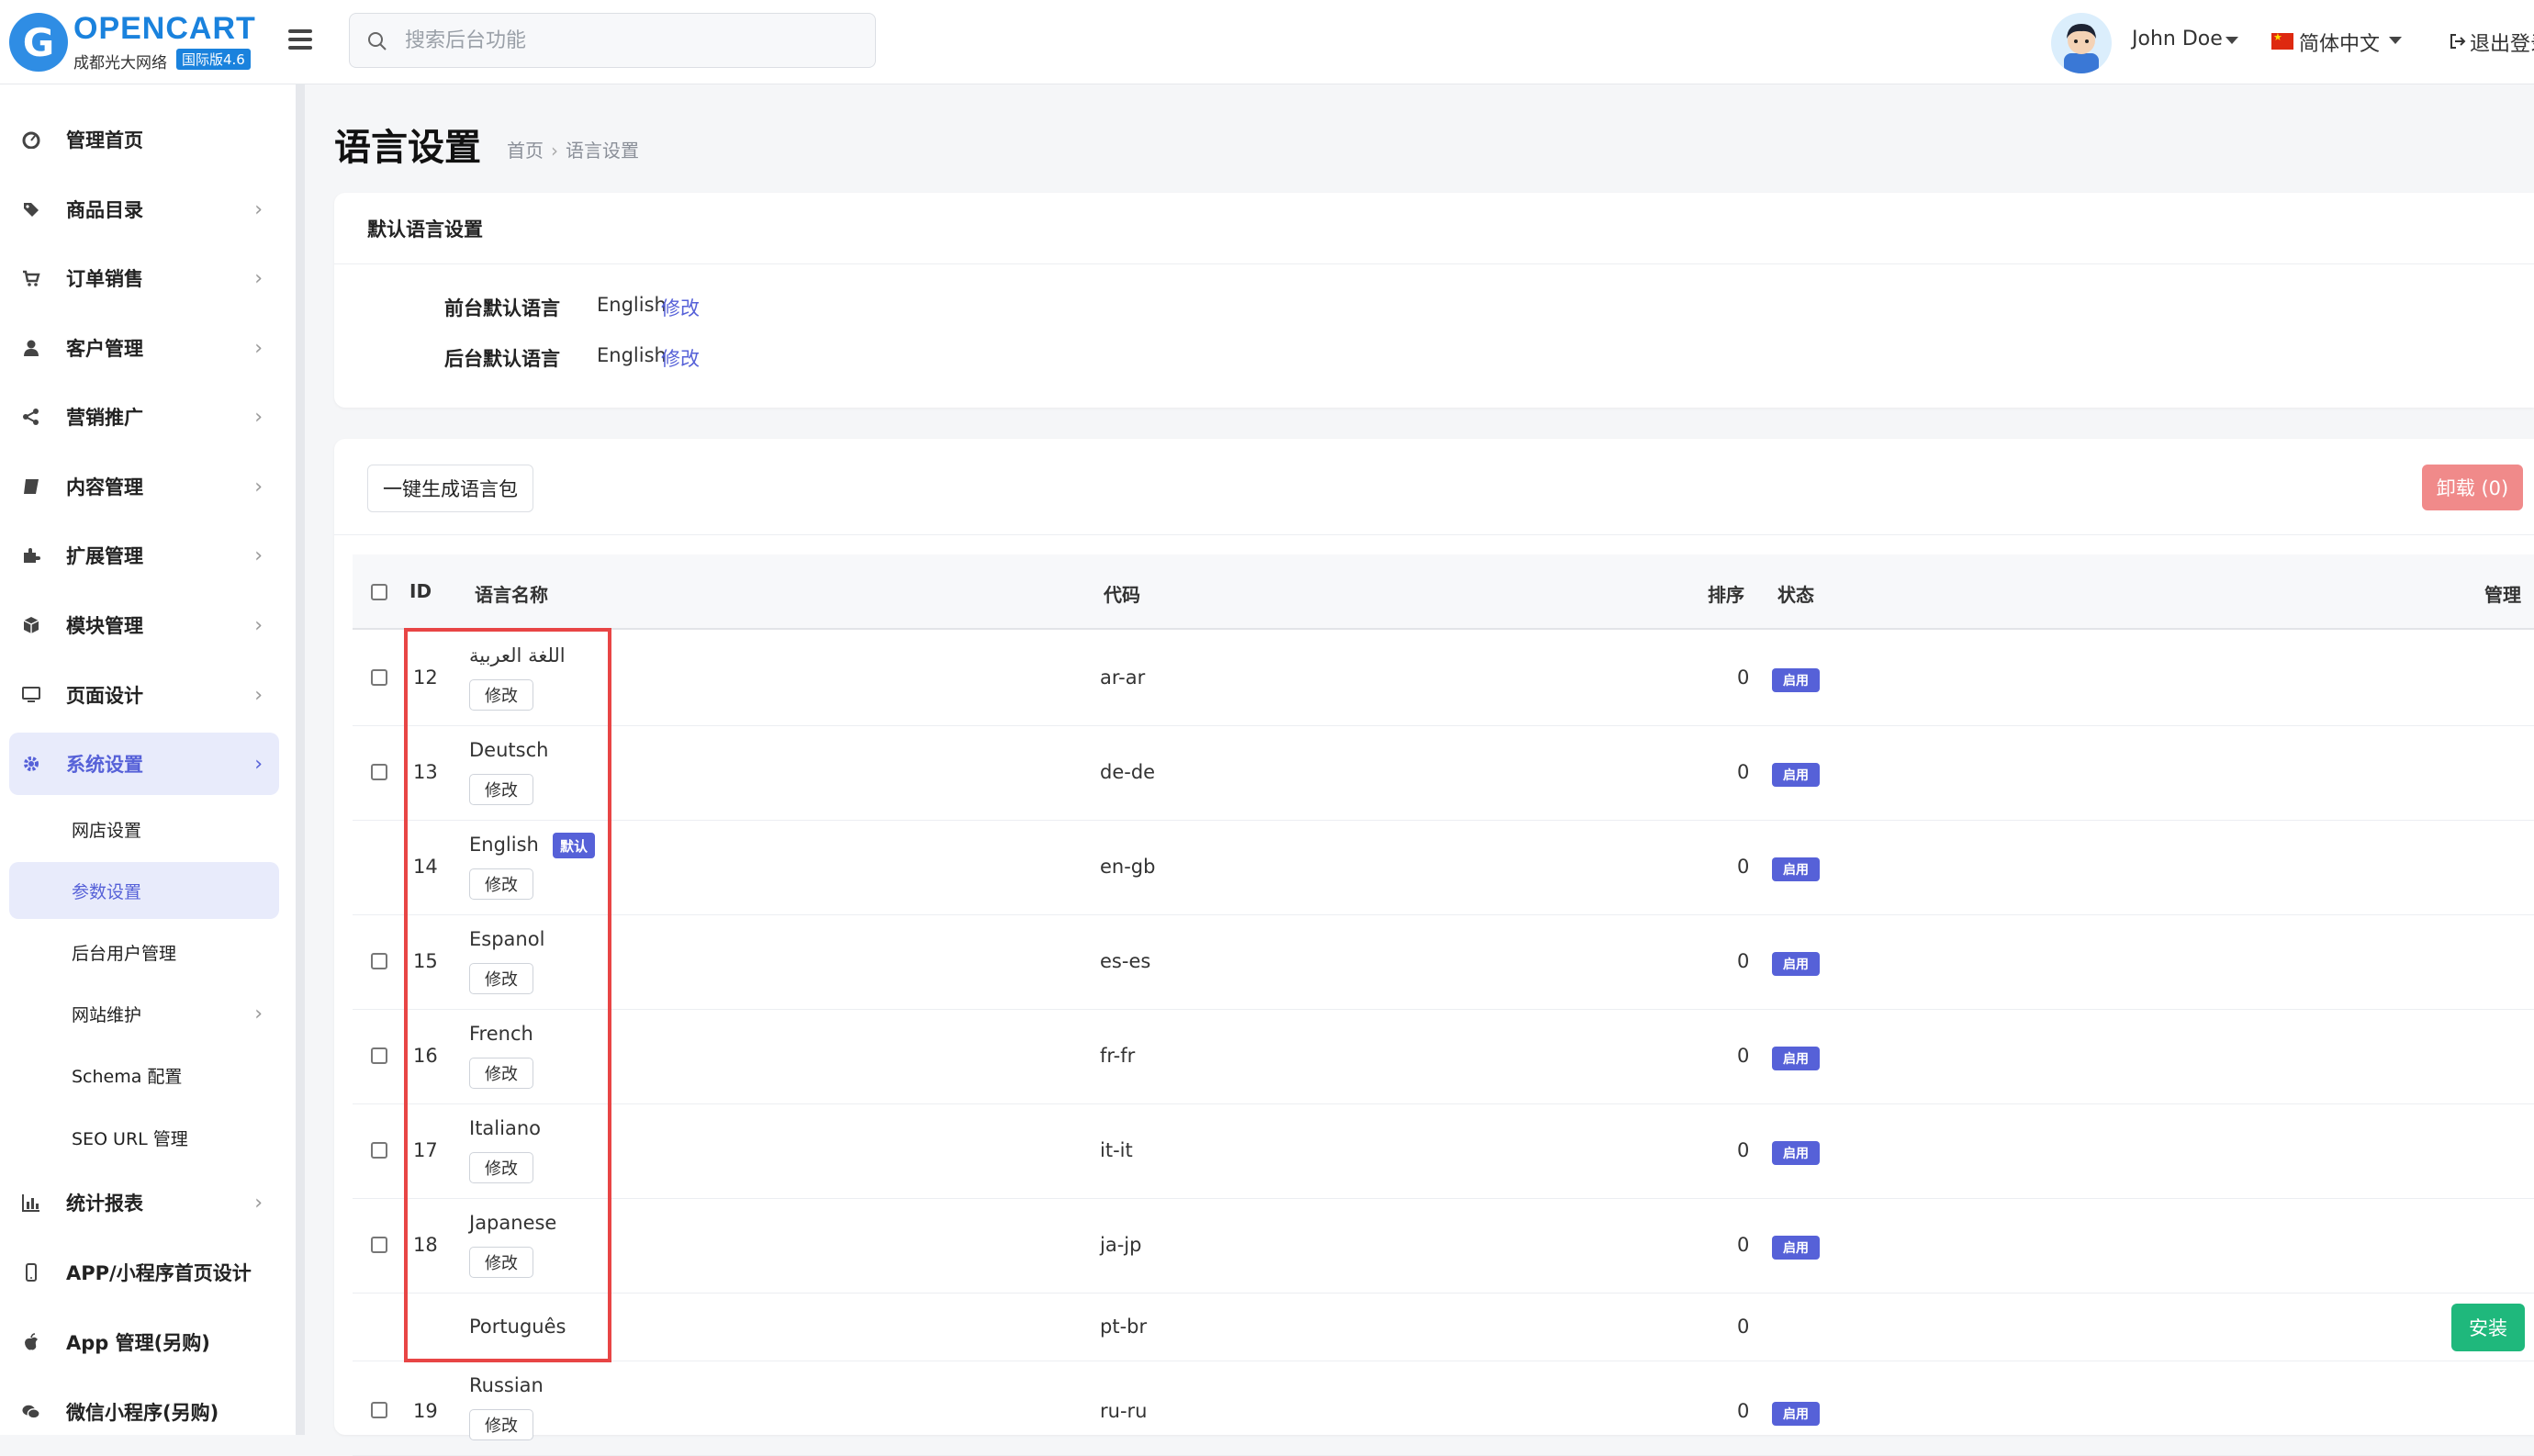  Describe the element at coordinates (31, 625) in the screenshot. I see `cube-icon` at that location.